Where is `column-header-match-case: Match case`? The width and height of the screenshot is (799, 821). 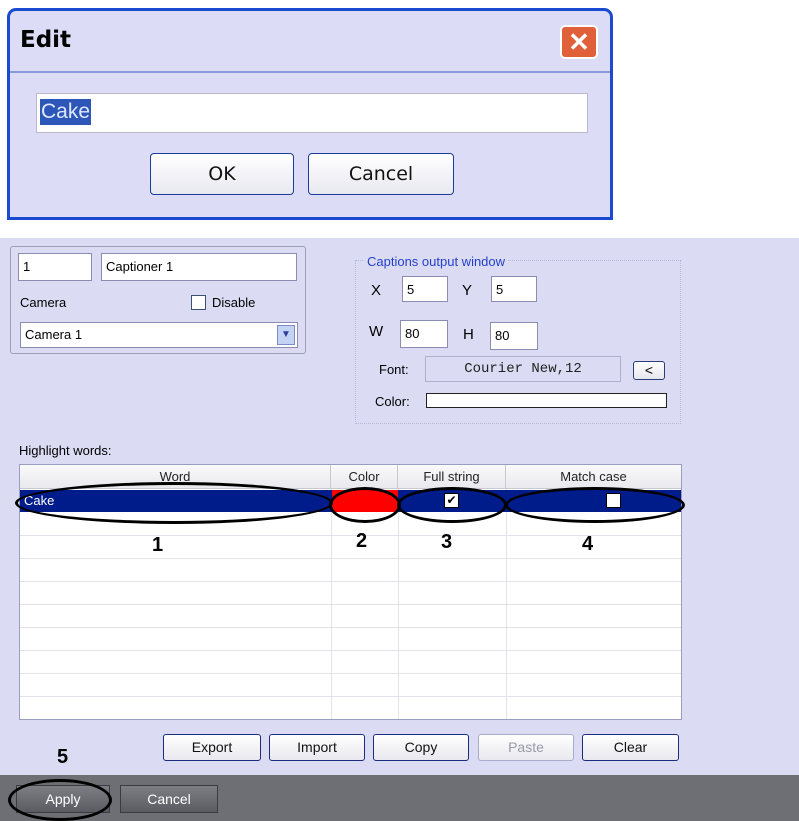 column-header-match-case: Match case is located at coordinates (593, 477).